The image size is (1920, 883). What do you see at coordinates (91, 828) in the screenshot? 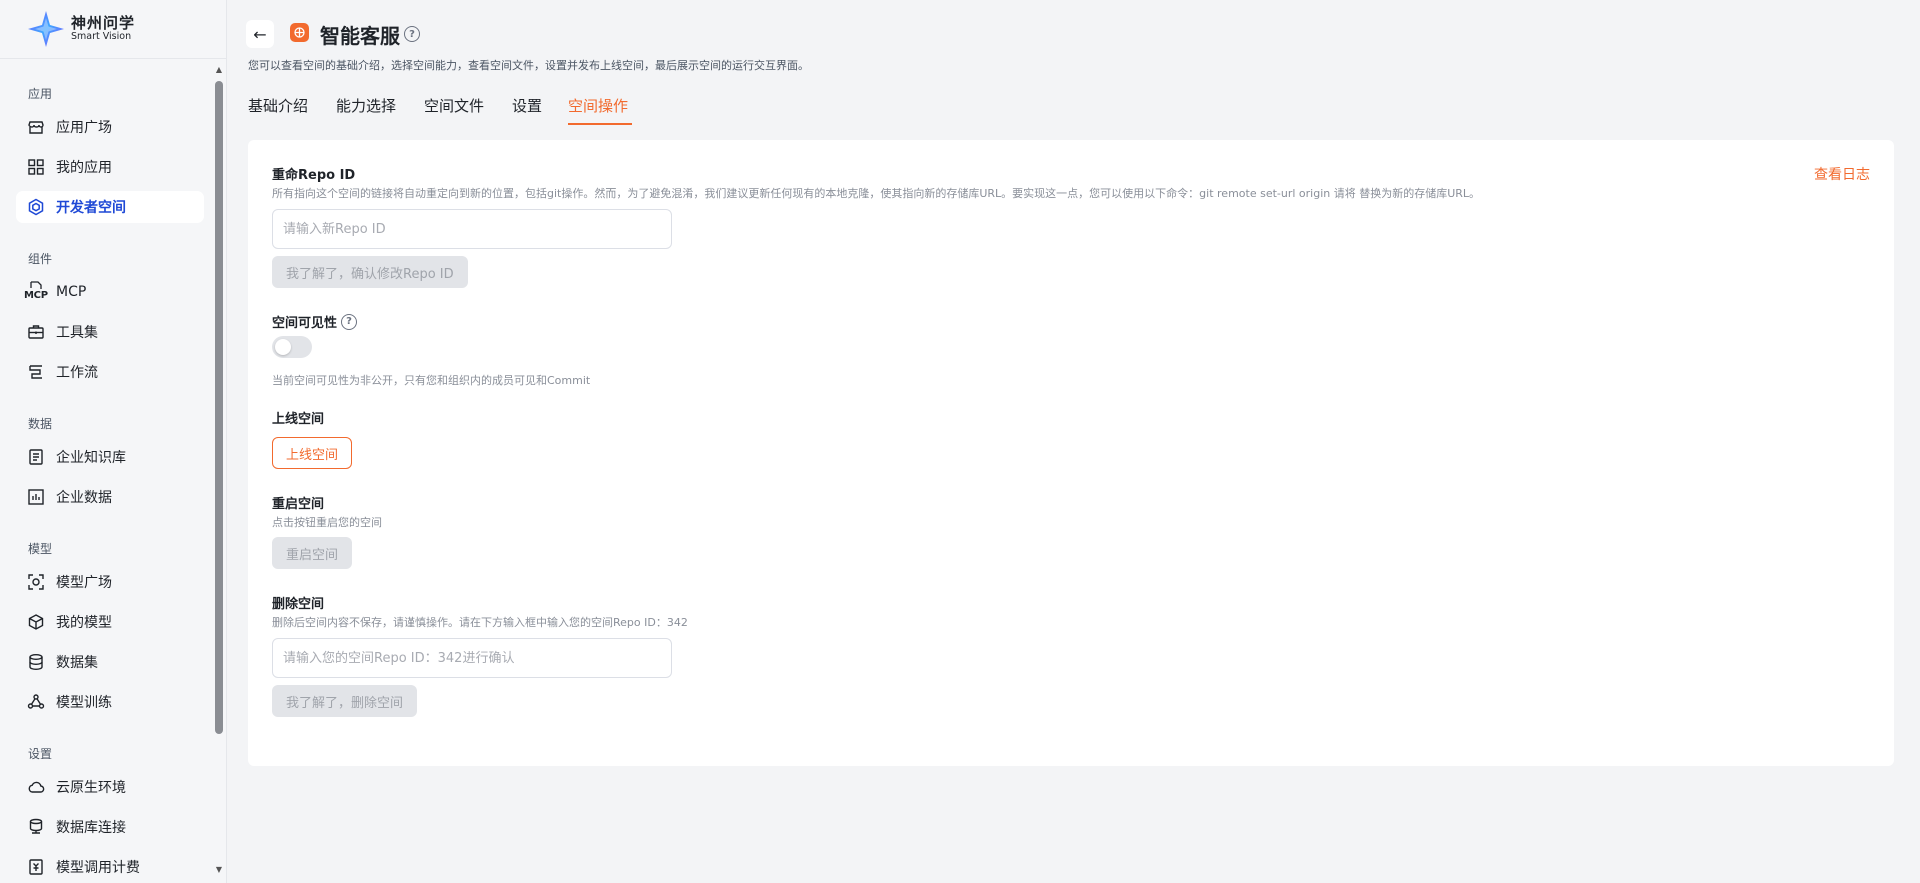
I see `sidebar-item-label: 数据库连接` at bounding box center [91, 828].